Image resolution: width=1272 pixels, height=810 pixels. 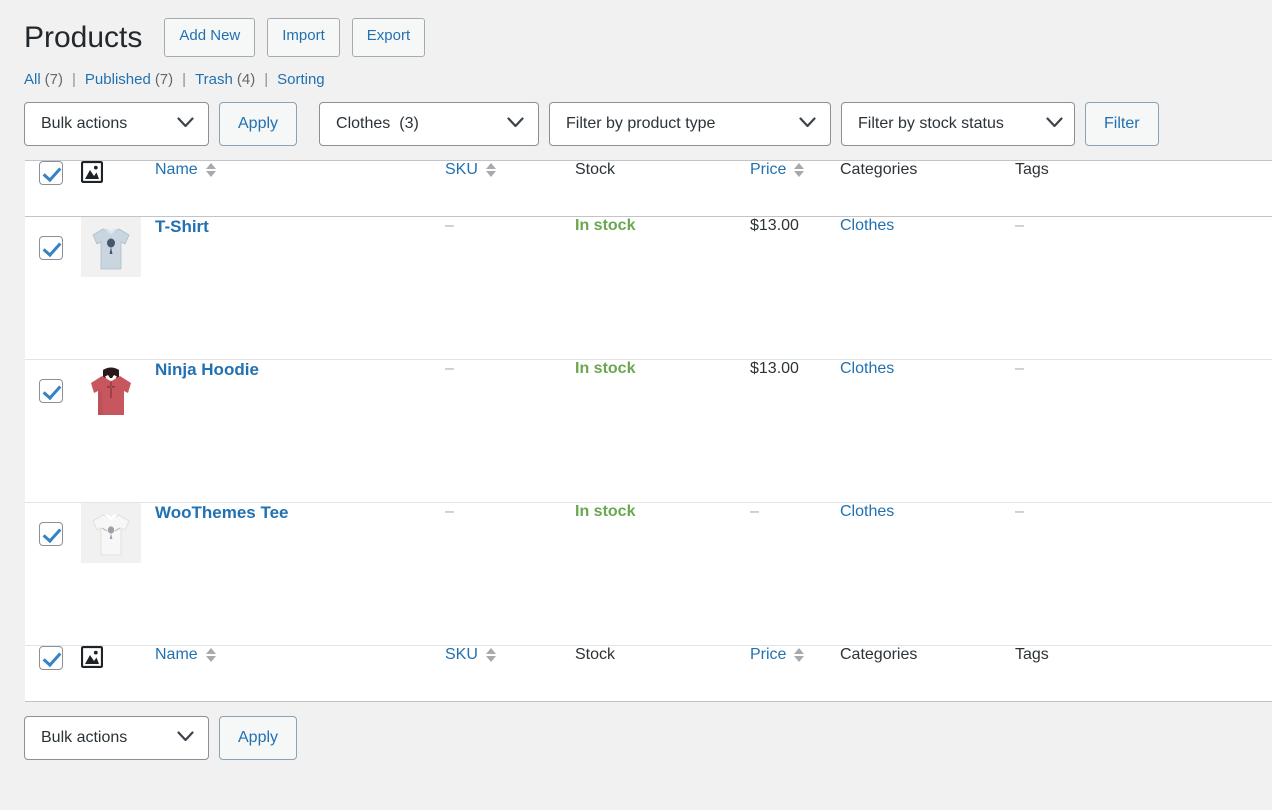 I want to click on sort-by-name-top: Name, so click(x=185, y=170).